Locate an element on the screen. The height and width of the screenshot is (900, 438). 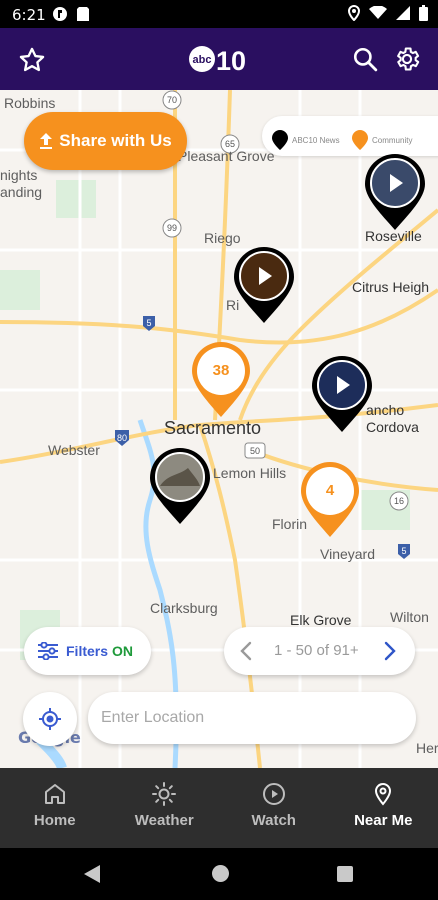
status-left-icons is located at coordinates (71, 14).